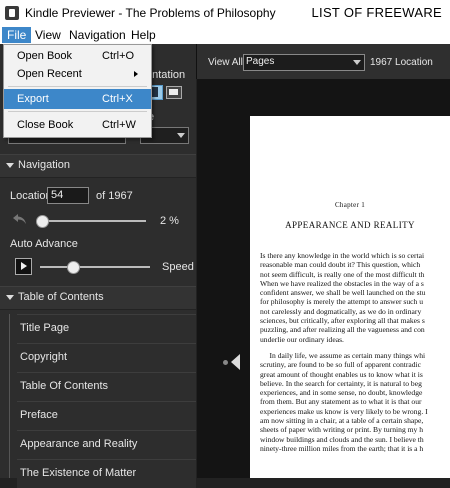 The width and height of the screenshot is (450, 488). Describe the element at coordinates (20, 219) in the screenshot. I see `back-arrow-icon` at that location.